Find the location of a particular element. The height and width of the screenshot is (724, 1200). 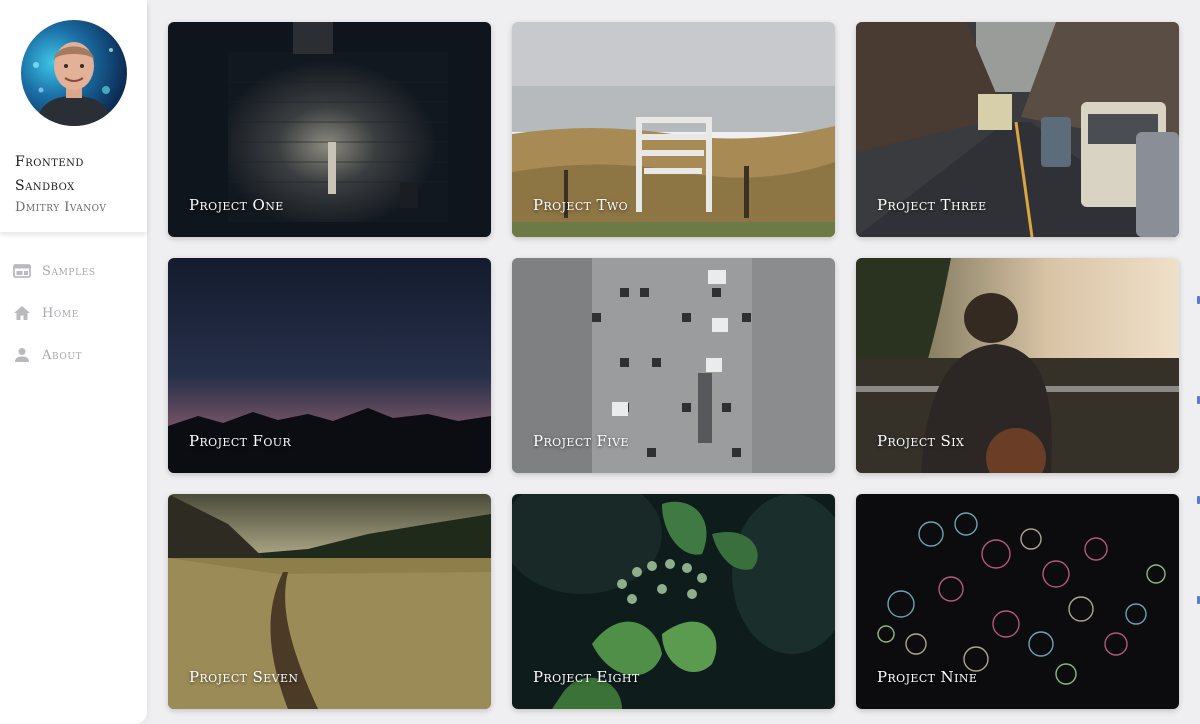

project-title-6: Project Six is located at coordinates (921, 441).